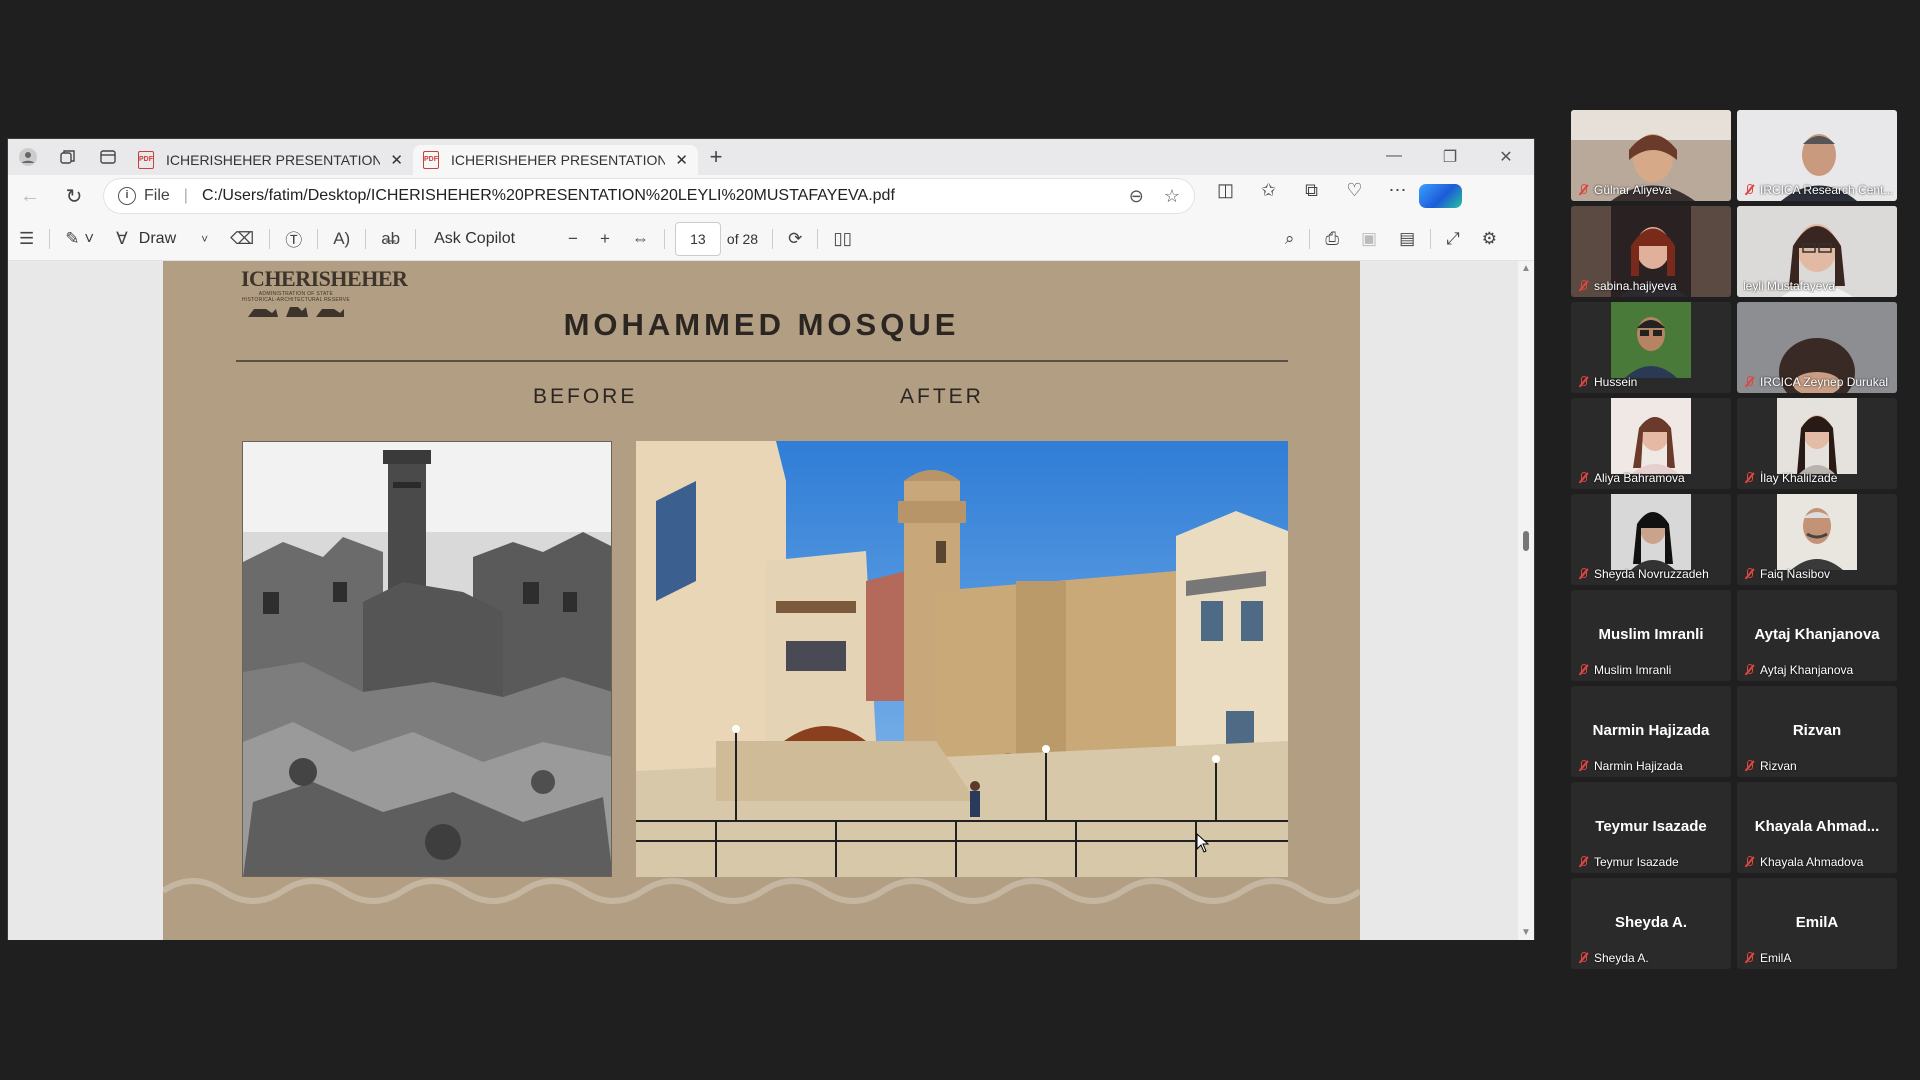  What do you see at coordinates (1817, 443) in the screenshot?
I see `participant-tile: İlay Khalilzade` at bounding box center [1817, 443].